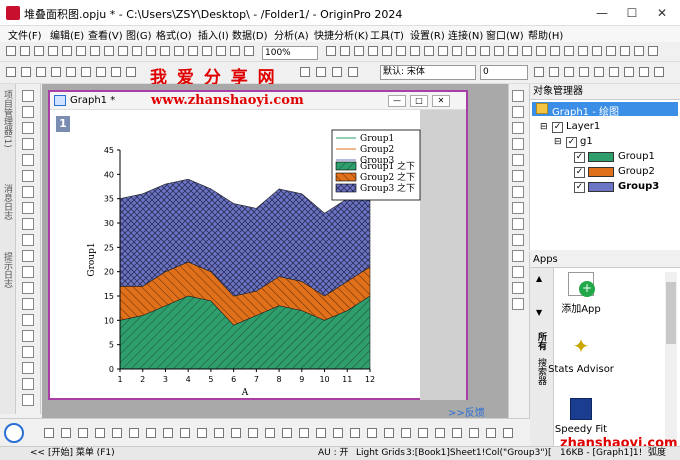  What do you see at coordinates (602, 13) in the screenshot?
I see `minimize-button: —` at bounding box center [602, 13].